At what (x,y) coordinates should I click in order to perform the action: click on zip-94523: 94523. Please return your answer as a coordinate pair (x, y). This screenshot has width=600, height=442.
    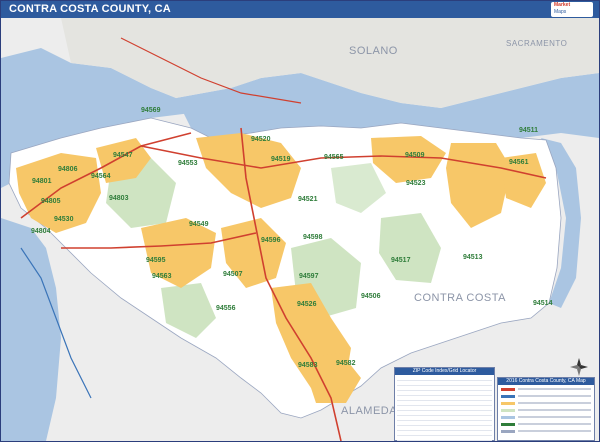
    Looking at the image, I should click on (416, 183).